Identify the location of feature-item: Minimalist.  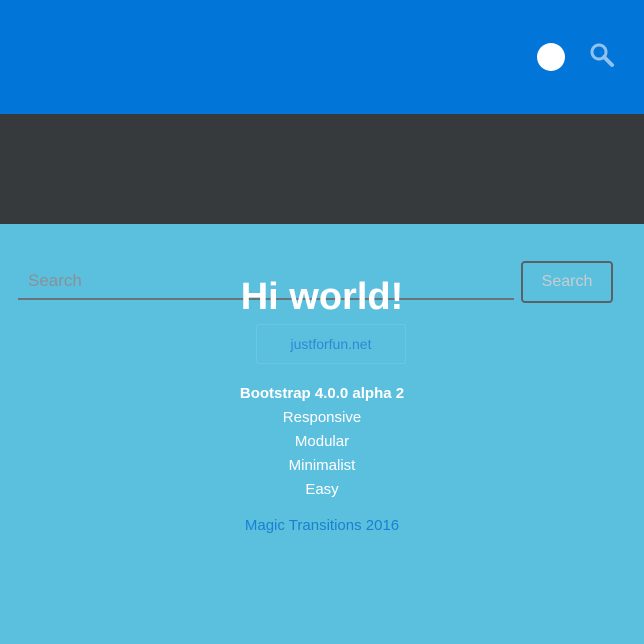
(322, 465).